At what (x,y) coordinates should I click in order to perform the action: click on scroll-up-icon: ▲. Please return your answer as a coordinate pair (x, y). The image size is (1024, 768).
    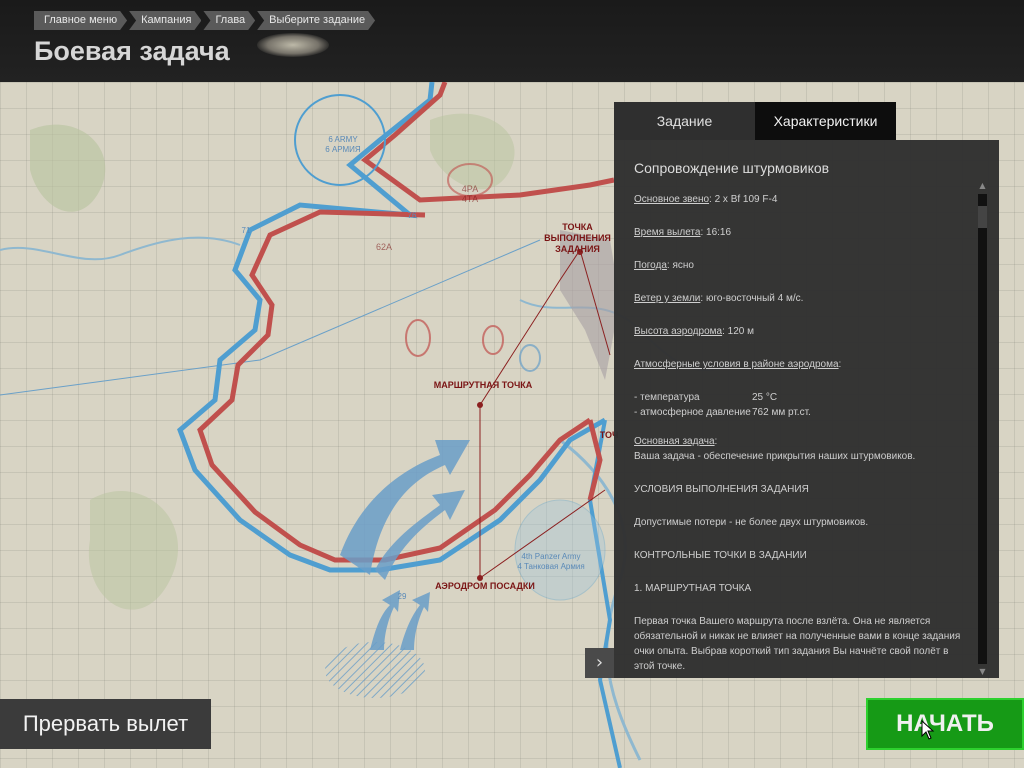
    Looking at the image, I should click on (982, 186).